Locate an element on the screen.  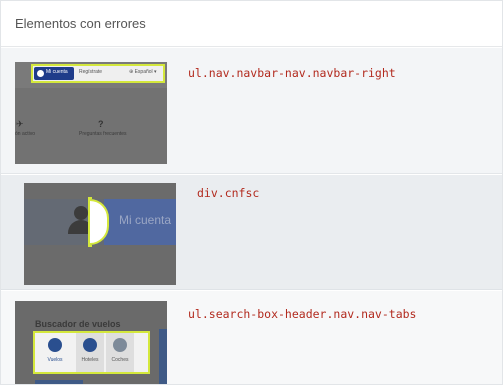
user-avatar-icon is located at coordinates (81, 213).